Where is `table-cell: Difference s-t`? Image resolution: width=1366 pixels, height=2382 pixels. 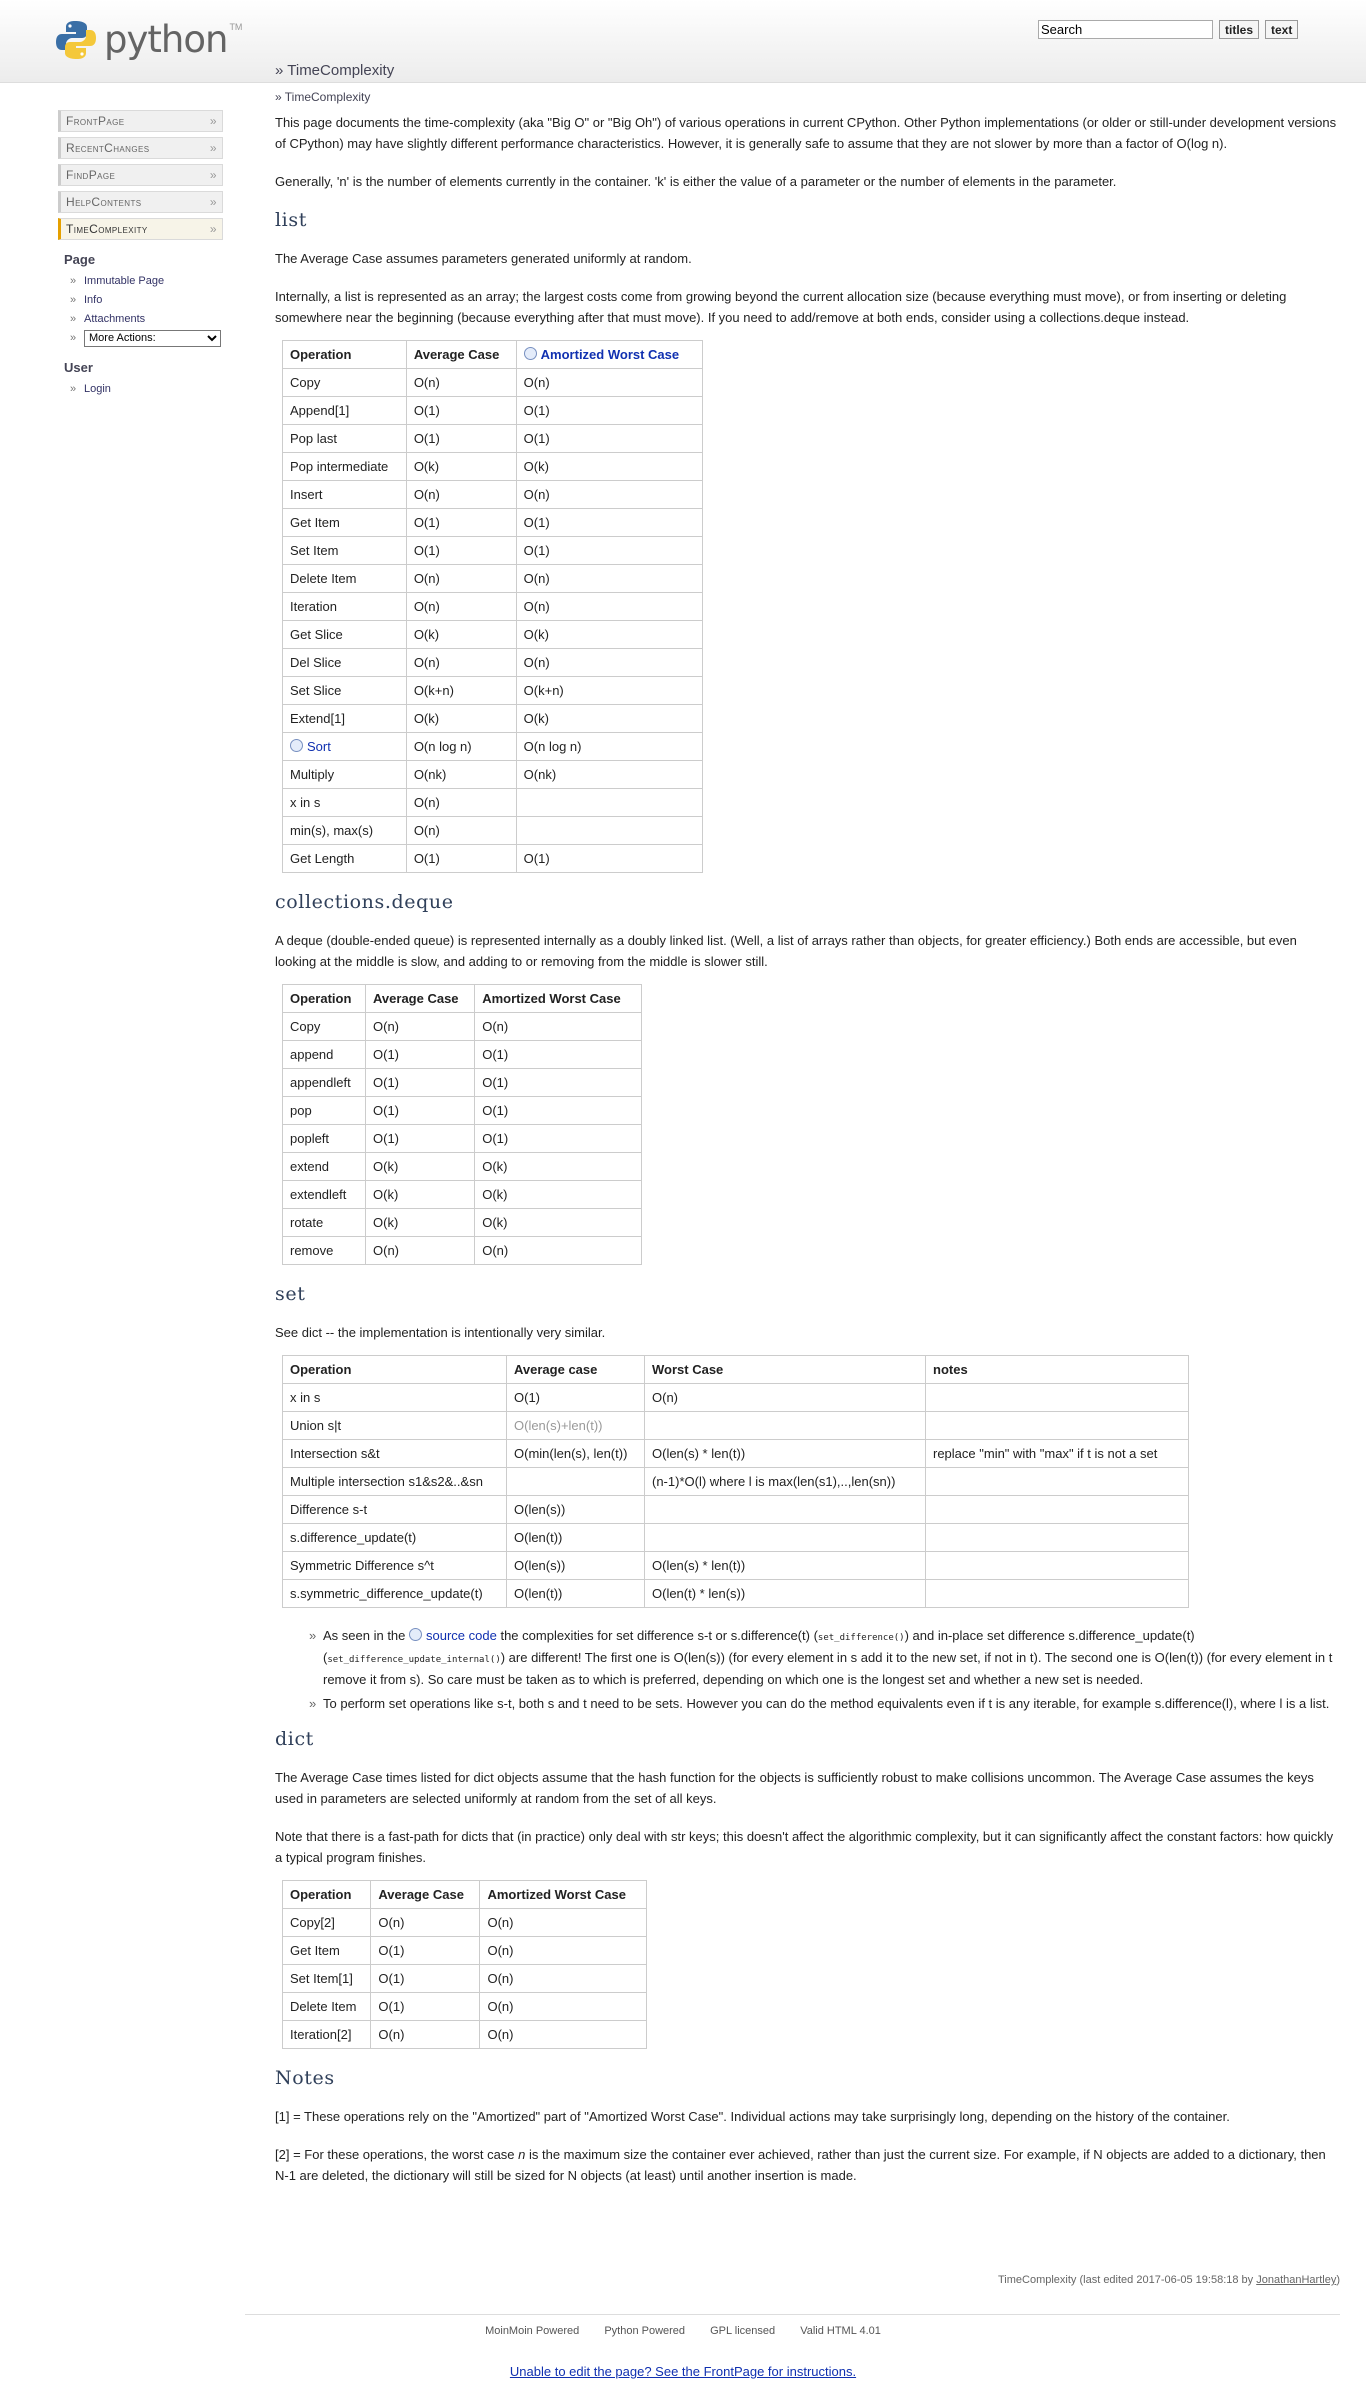 table-cell: Difference s-t is located at coordinates (394, 1509).